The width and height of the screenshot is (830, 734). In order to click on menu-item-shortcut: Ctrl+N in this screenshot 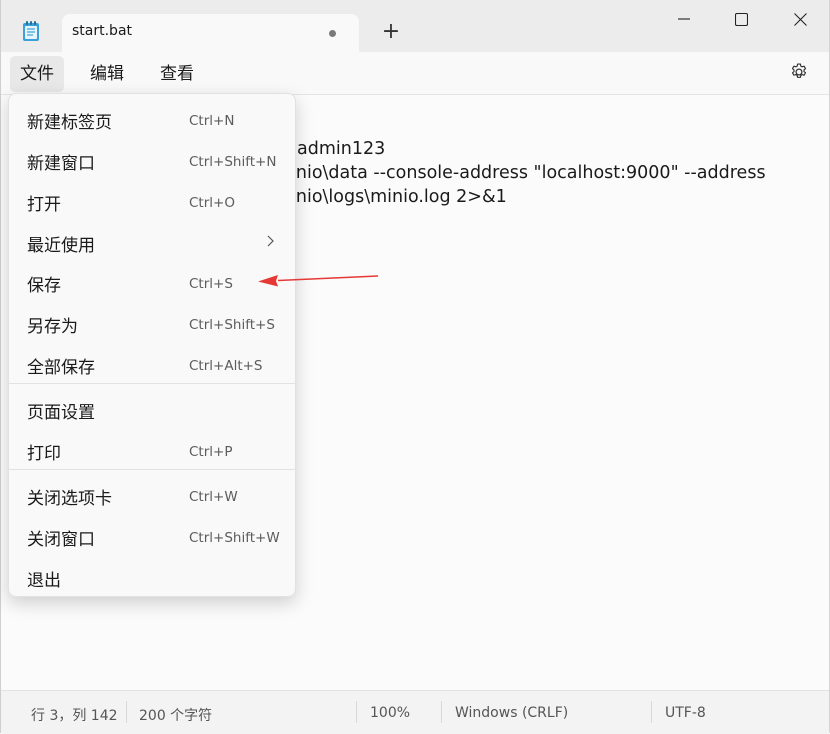, I will do `click(212, 121)`.